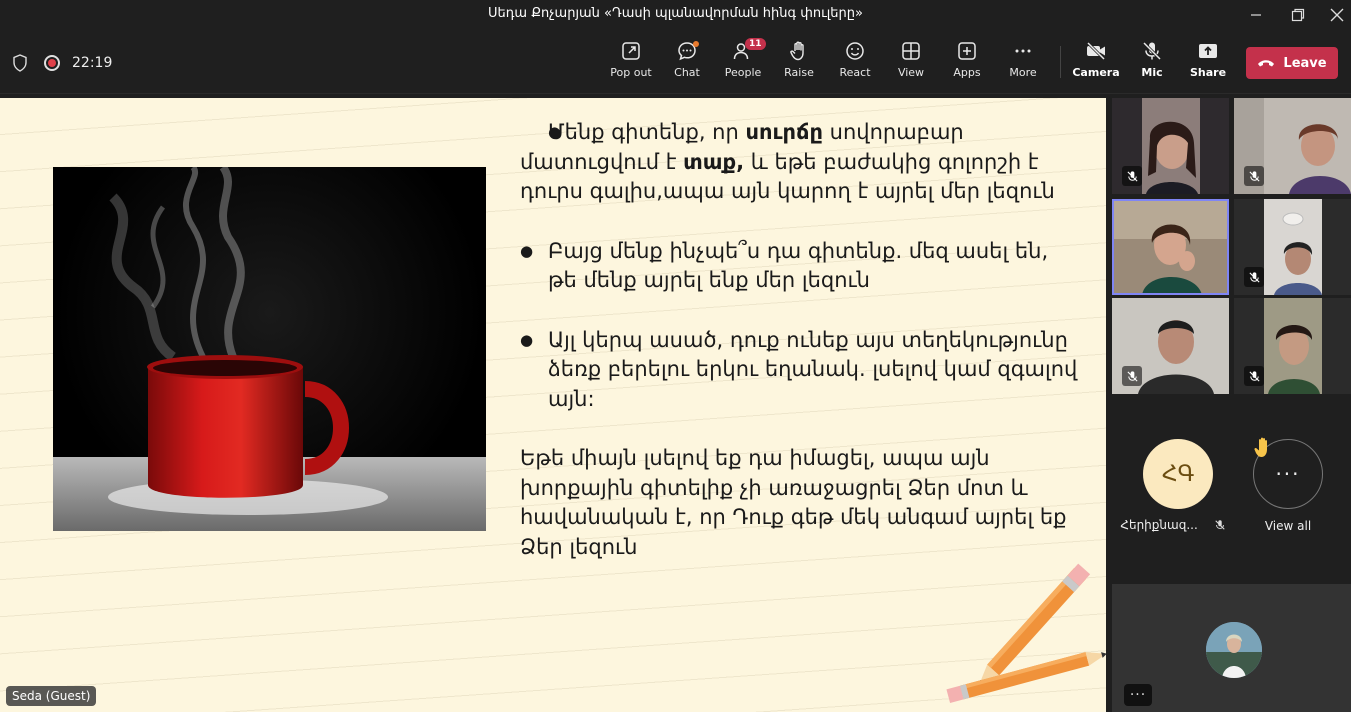  What do you see at coordinates (755, 44) in the screenshot?
I see `people-count-badge: 11` at bounding box center [755, 44].